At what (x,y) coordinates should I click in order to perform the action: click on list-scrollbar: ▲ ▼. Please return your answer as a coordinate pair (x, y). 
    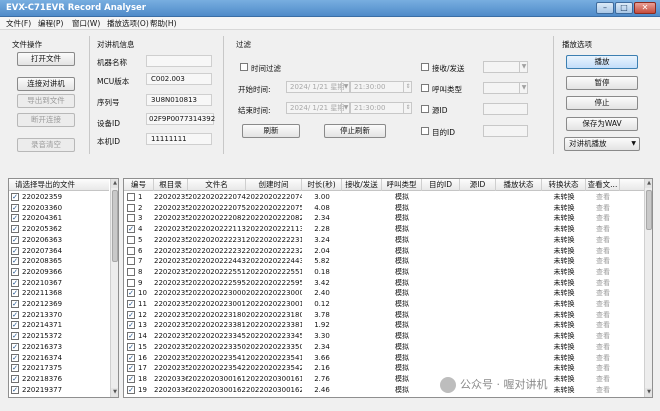
    Looking at the image, I should click on (114, 288).